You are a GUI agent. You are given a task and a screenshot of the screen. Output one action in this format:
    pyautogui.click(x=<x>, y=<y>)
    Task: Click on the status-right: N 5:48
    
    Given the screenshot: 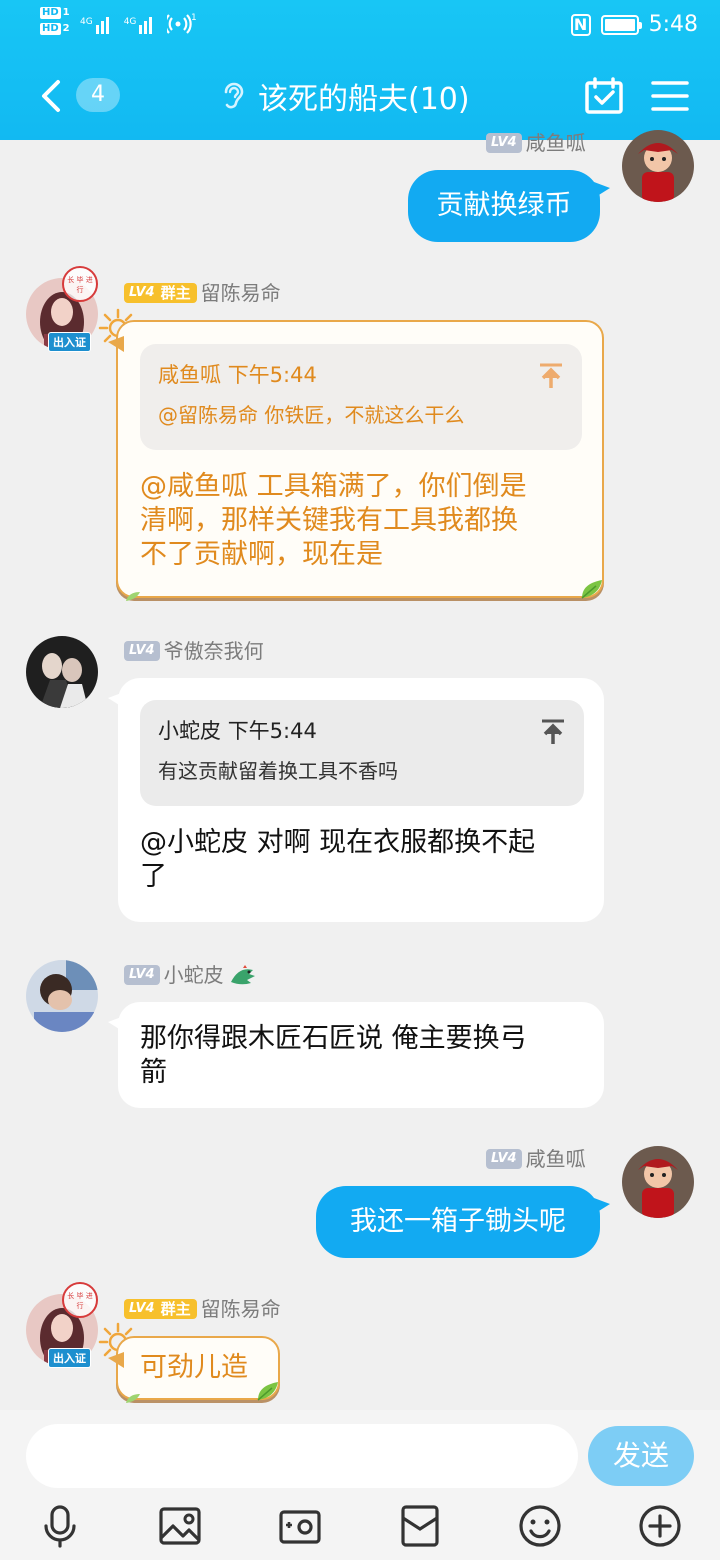 What is the action you would take?
    pyautogui.click(x=634, y=24)
    